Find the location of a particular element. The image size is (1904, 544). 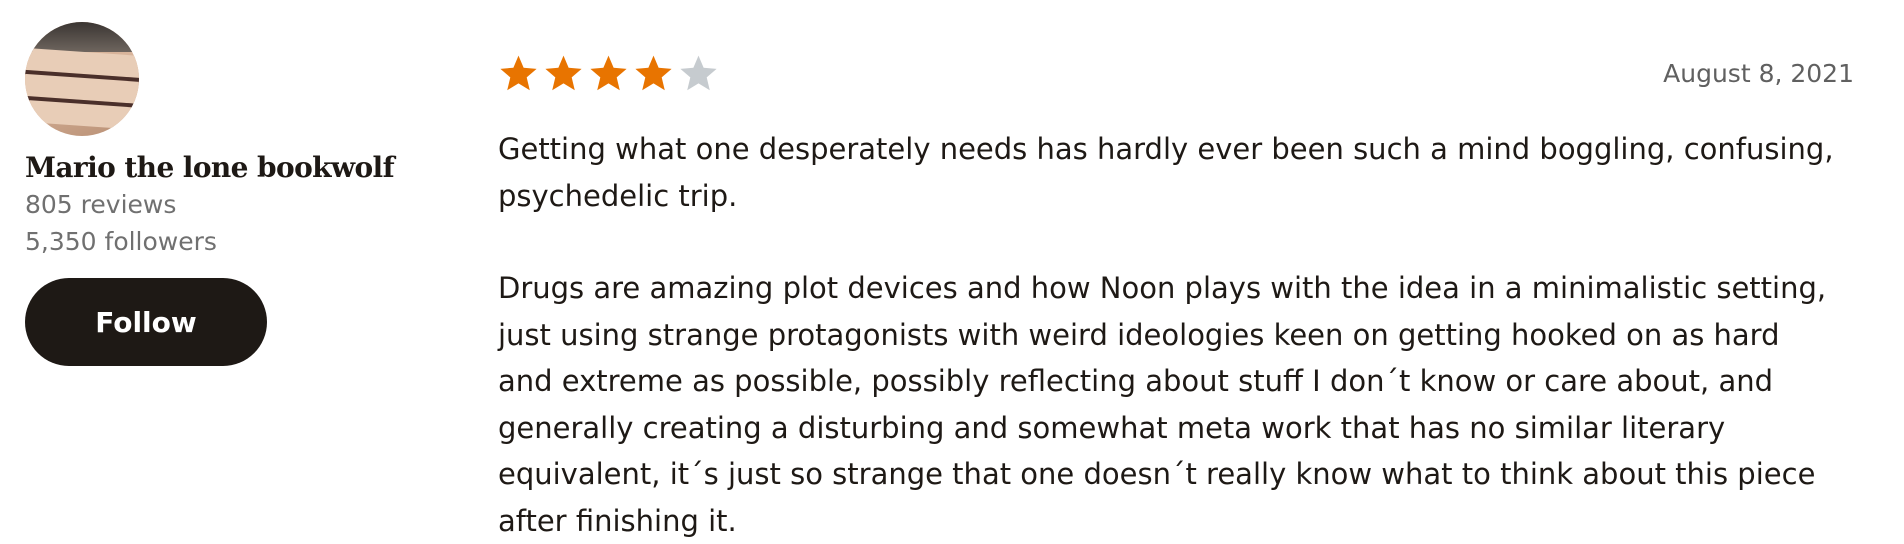

follower-count: 5,350 followers is located at coordinates (121, 241).